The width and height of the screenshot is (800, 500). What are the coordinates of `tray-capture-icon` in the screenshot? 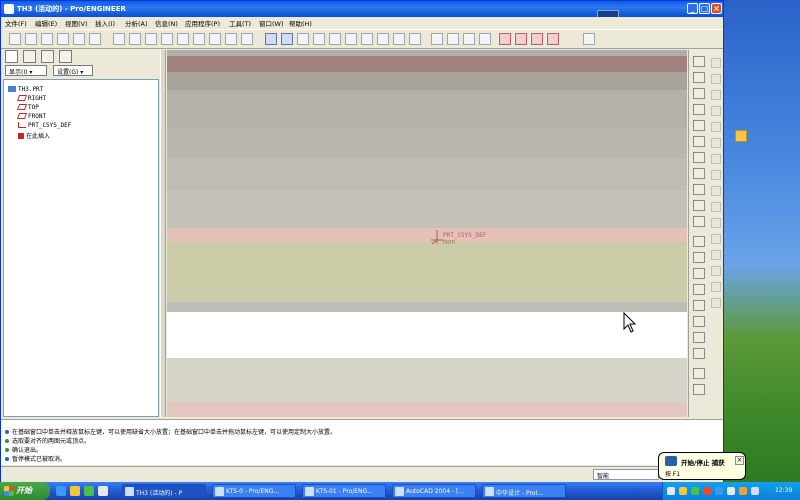 It's located at (671, 491).